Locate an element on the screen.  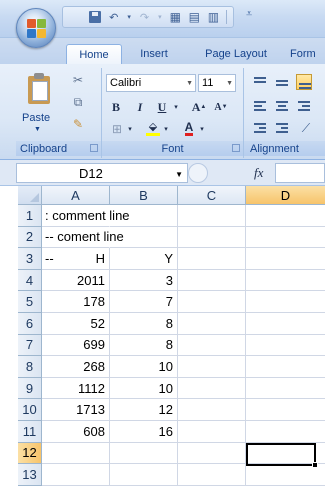
tab-home: Home is located at coordinates (94, 54).